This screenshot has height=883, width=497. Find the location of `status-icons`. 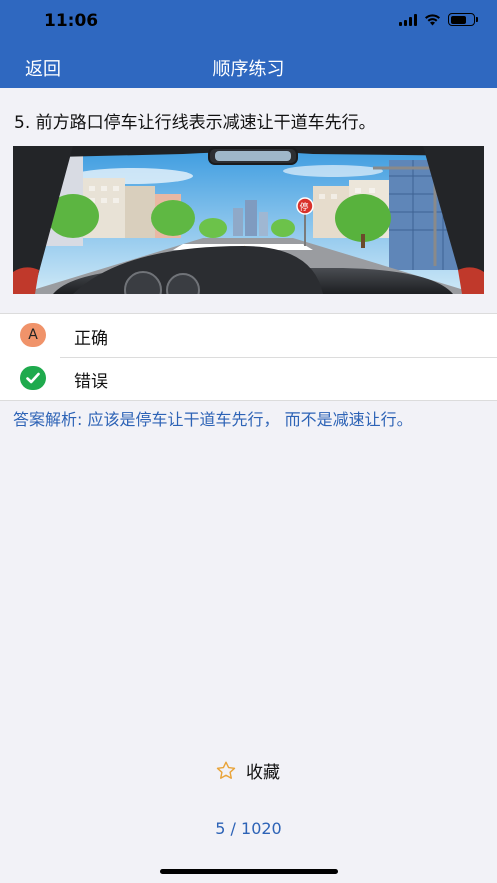

status-icons is located at coordinates (438, 19).